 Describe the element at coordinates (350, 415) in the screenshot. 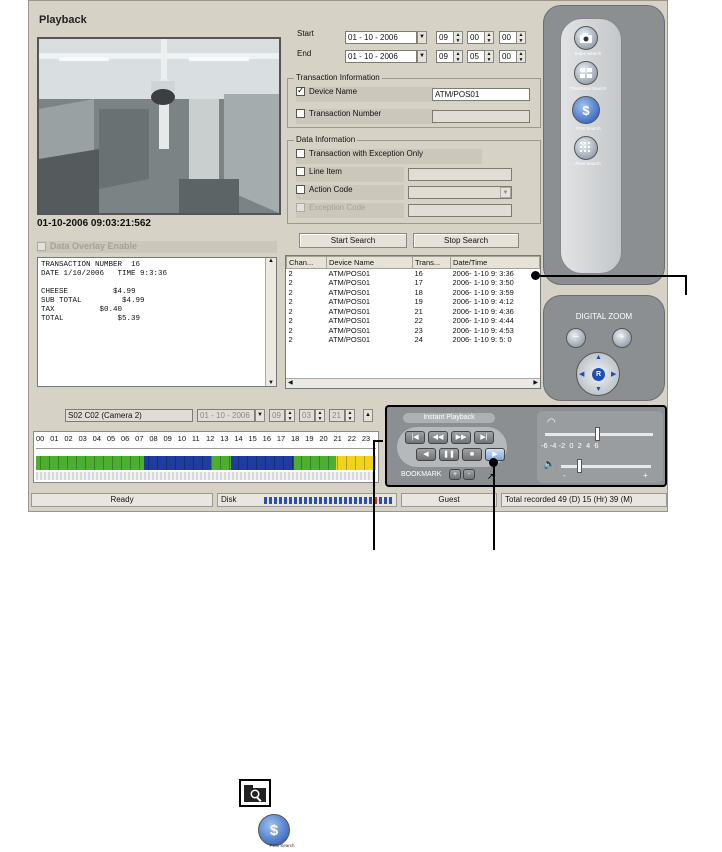

I see `timeline-sec-spinner: ▲ ▼` at that location.